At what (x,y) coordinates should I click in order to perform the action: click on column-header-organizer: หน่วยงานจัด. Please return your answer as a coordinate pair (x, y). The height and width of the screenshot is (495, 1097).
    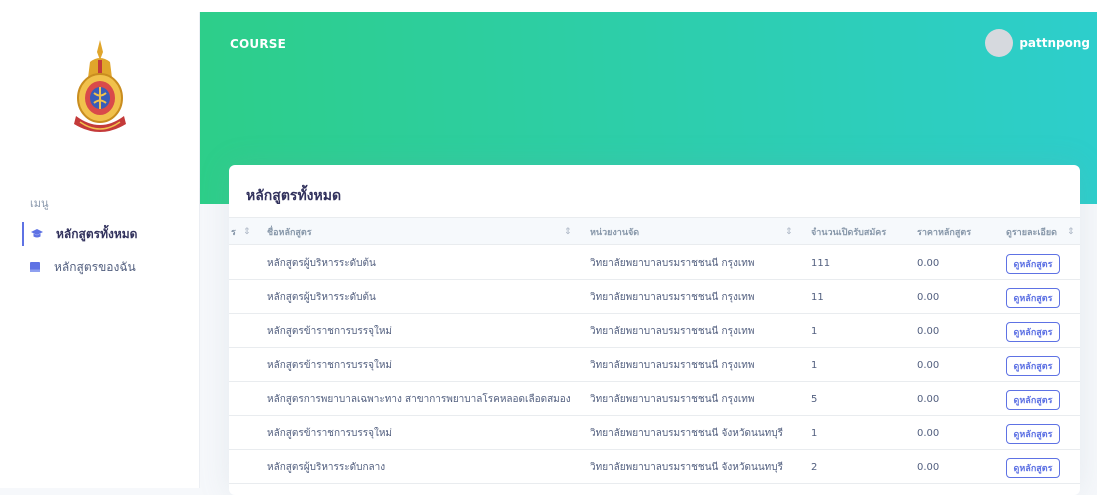
    Looking at the image, I should click on (614, 231).